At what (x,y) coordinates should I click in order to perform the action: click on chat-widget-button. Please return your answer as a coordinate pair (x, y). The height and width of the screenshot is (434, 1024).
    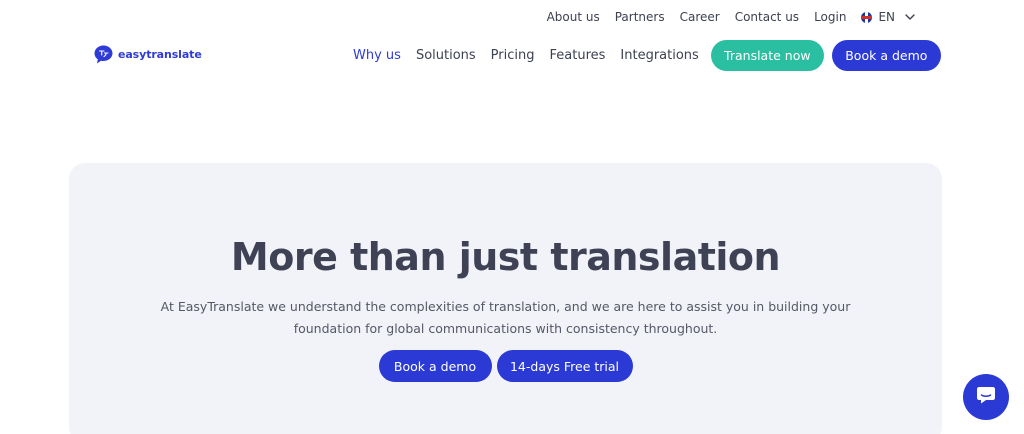
    Looking at the image, I should click on (986, 397).